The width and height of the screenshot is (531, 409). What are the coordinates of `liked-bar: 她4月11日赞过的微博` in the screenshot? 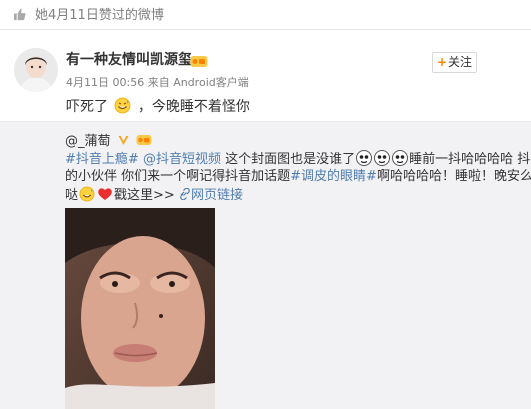 It's located at (265, 15).